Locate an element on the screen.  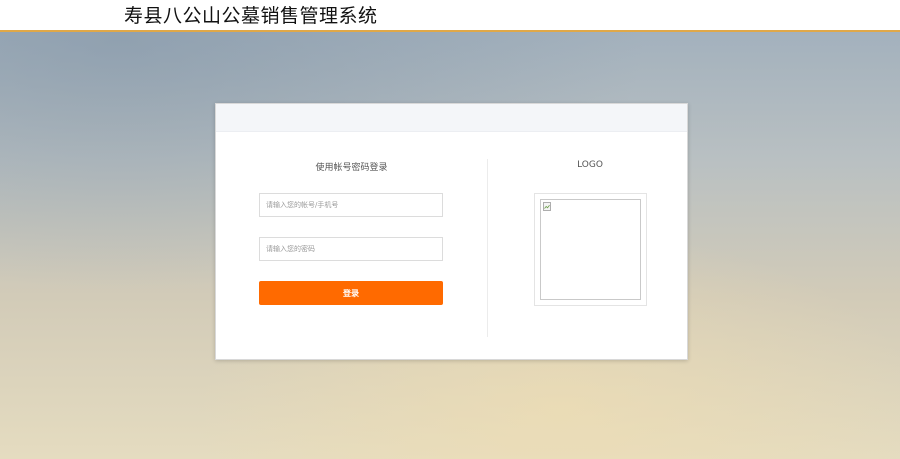
logo-image is located at coordinates (590, 249).